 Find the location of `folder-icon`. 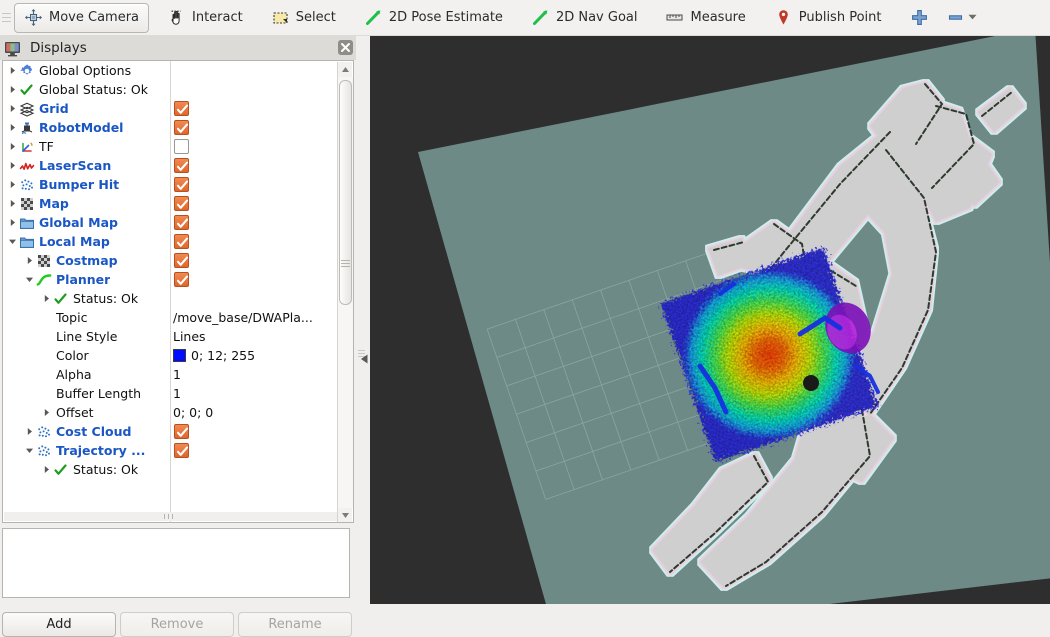

folder-icon is located at coordinates (26, 222).